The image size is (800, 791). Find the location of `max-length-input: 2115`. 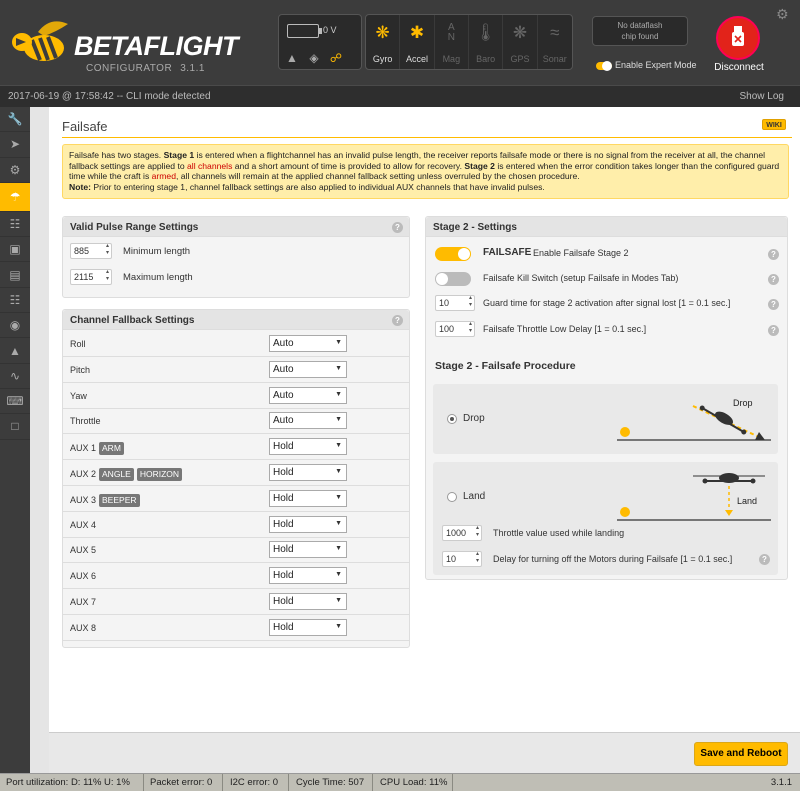

max-length-input: 2115 is located at coordinates (91, 277).